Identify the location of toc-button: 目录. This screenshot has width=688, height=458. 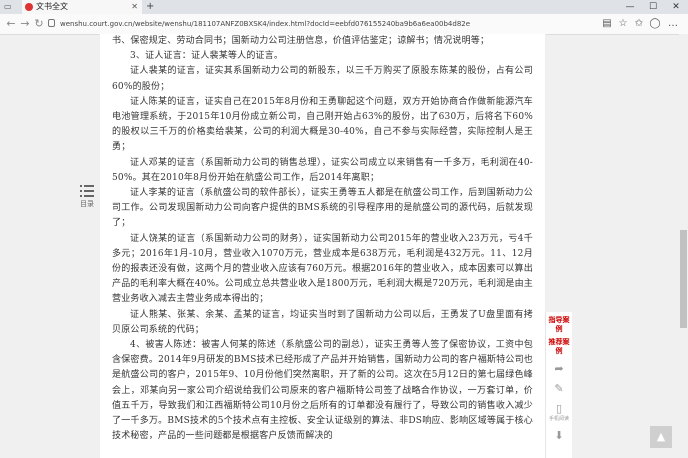
(87, 197).